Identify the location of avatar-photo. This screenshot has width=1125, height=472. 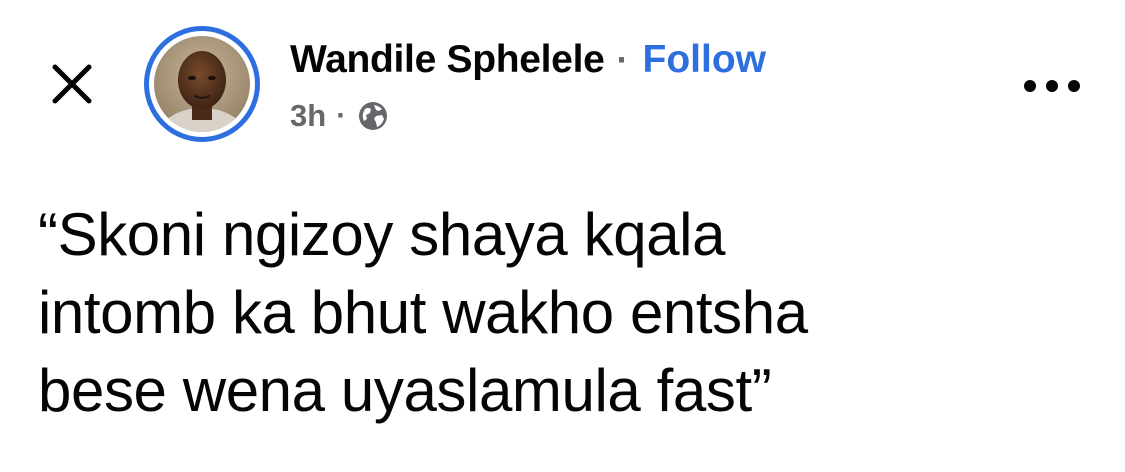
(202, 84).